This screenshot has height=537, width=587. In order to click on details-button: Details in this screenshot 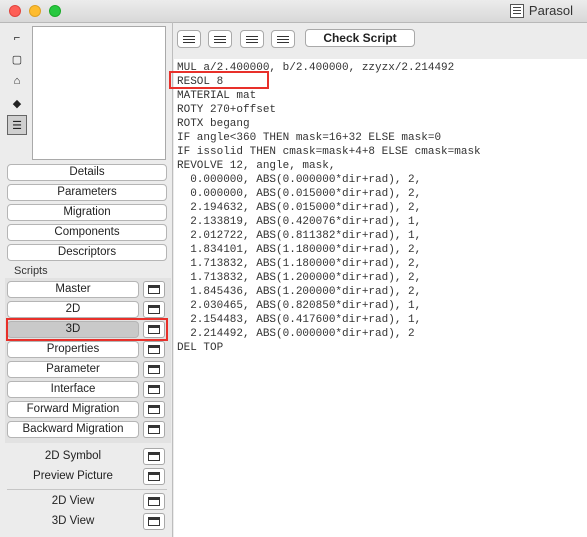, I will do `click(87, 172)`.